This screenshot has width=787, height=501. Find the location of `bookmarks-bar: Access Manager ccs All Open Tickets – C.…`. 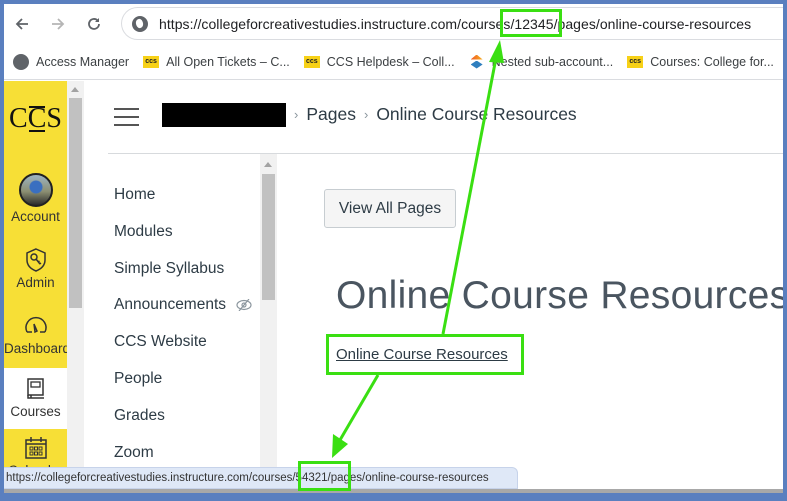

bookmarks-bar: Access Manager ccs All Open Tickets – C.… is located at coordinates (393, 62).